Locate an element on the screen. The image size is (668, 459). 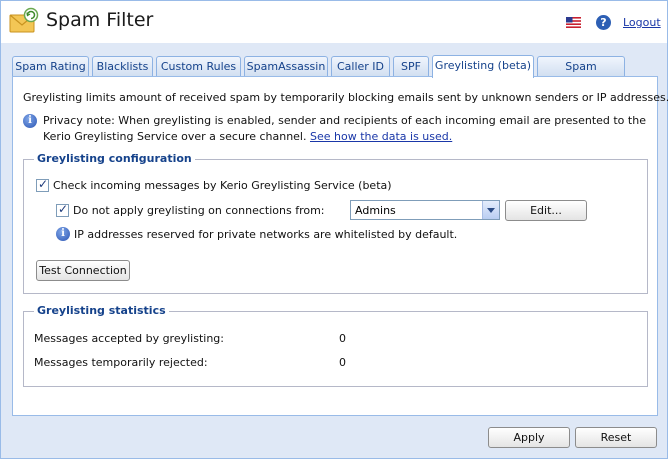
config-legend: Greylisting configuration is located at coordinates (114, 158).